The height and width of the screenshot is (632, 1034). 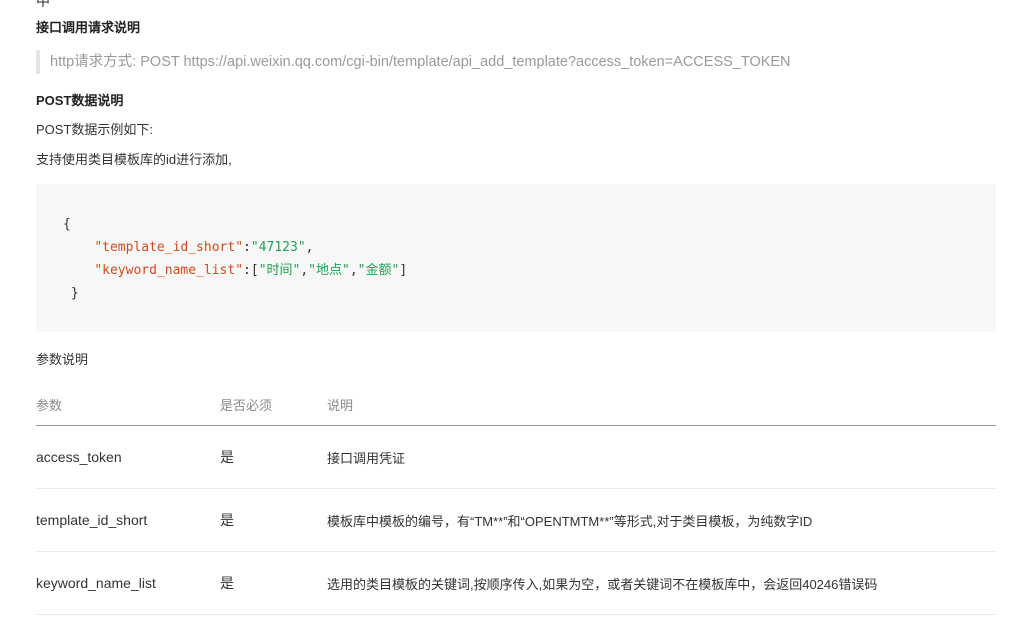 What do you see at coordinates (329, 270) in the screenshot?
I see `code-value-place: "地点"` at bounding box center [329, 270].